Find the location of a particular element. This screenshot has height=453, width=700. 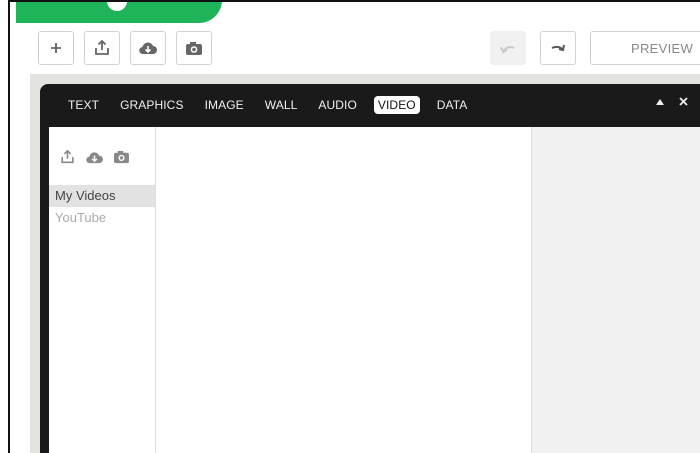

plus-icon is located at coordinates (56, 48).